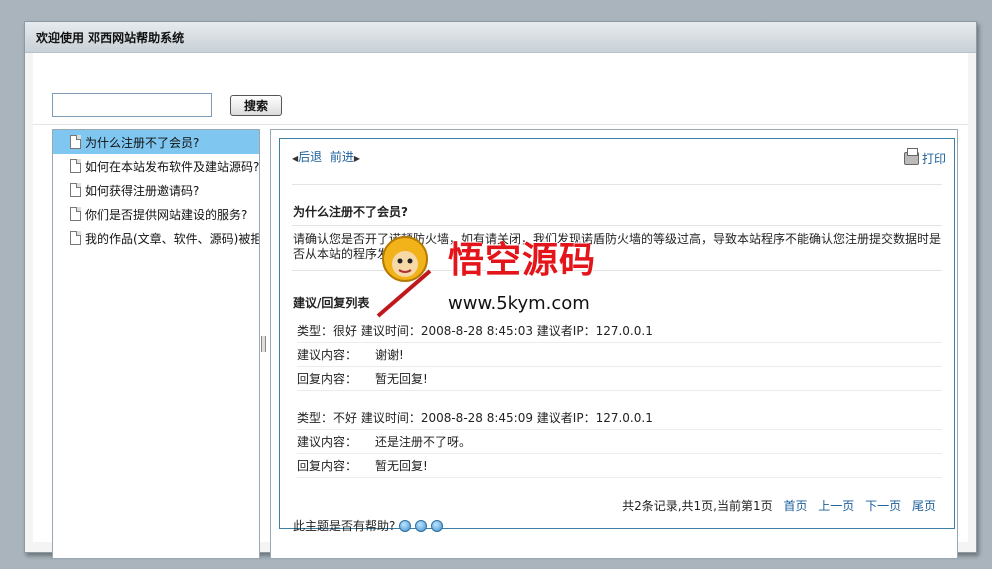 This screenshot has width=992, height=569. Describe the element at coordinates (619, 355) in the screenshot. I see `reply-suggestion: 建议内容： 谢谢!` at that location.